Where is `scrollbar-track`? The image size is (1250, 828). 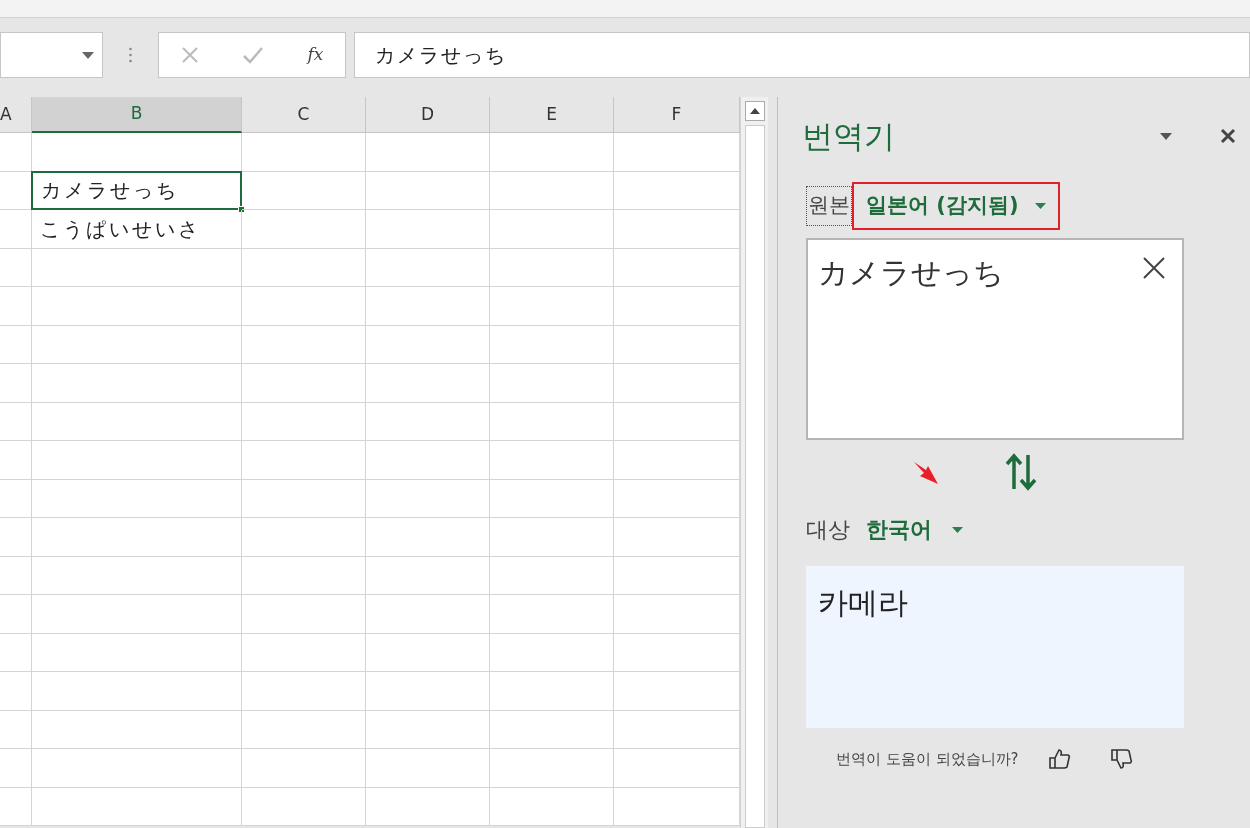 scrollbar-track is located at coordinates (754, 476).